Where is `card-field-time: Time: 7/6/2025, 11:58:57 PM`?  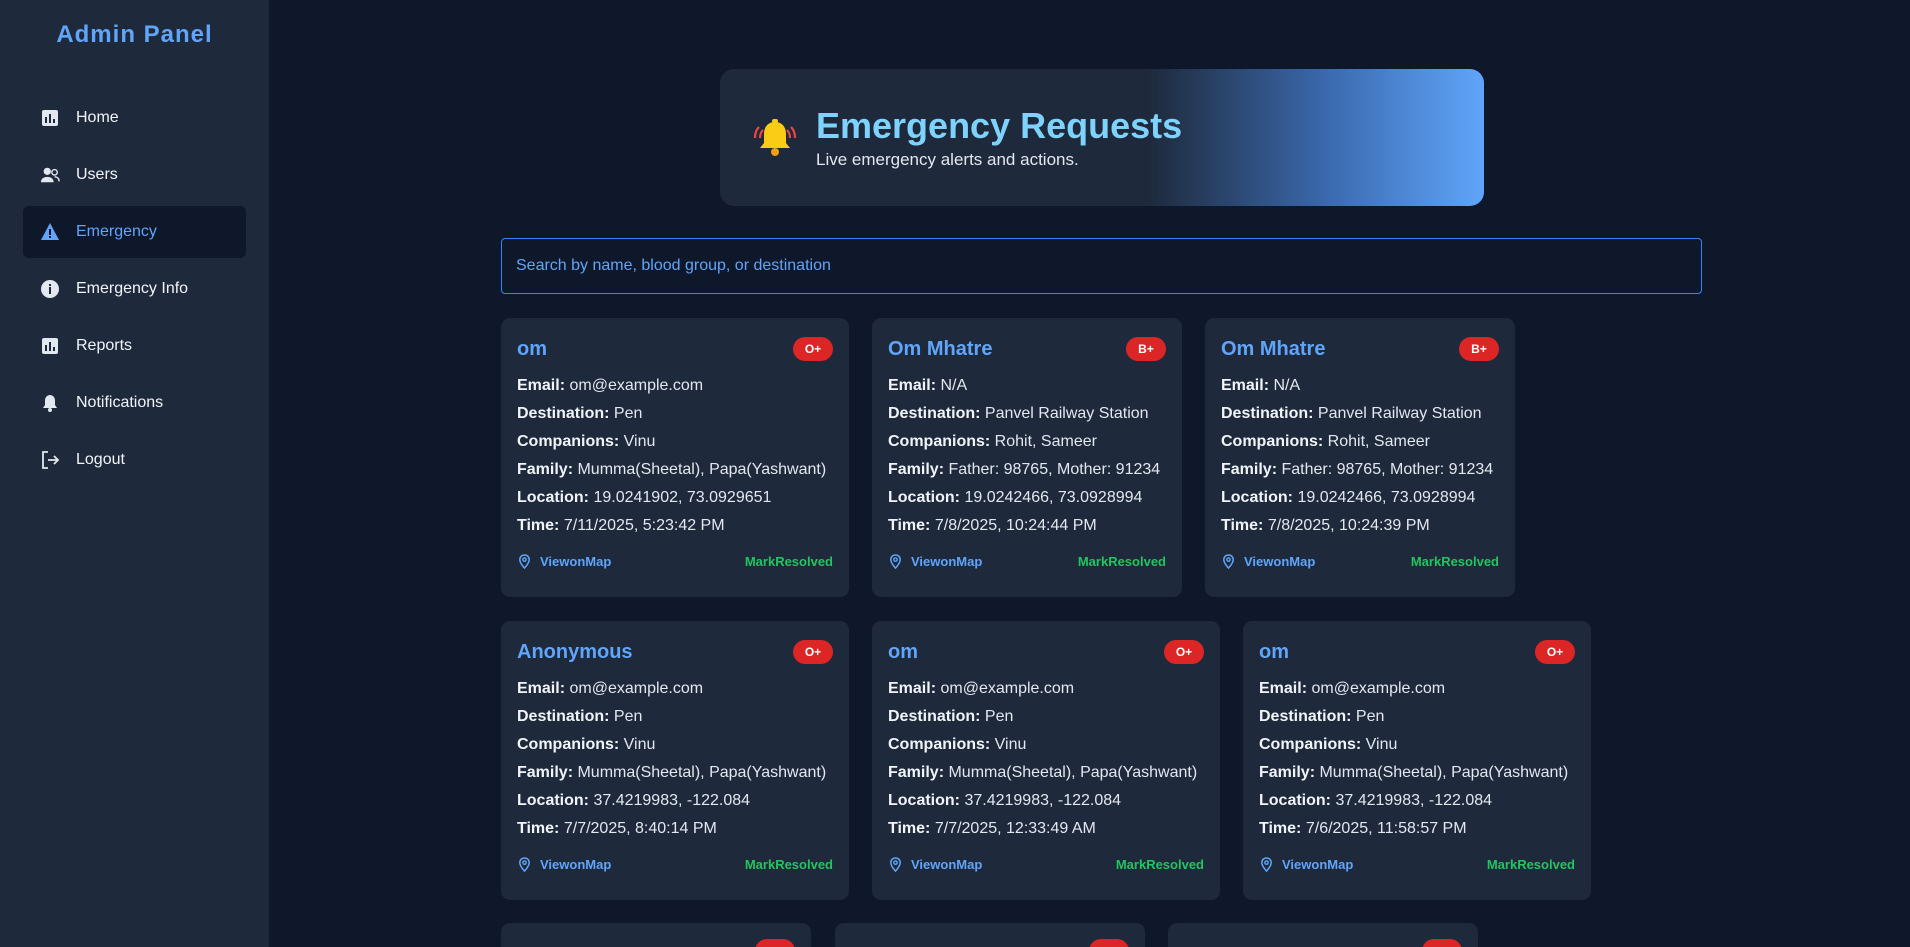 card-field-time: Time: 7/6/2025, 11:58:57 PM is located at coordinates (1417, 829).